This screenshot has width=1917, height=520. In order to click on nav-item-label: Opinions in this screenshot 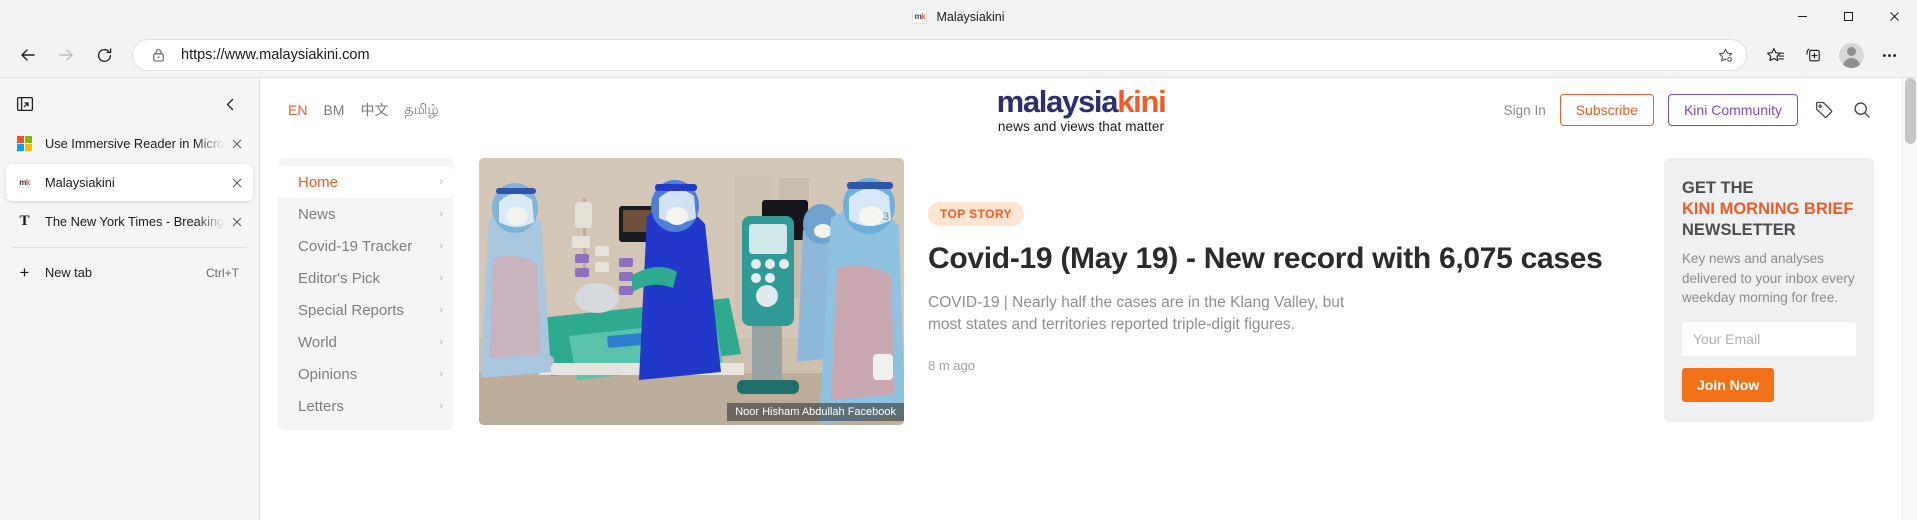, I will do `click(328, 374)`.